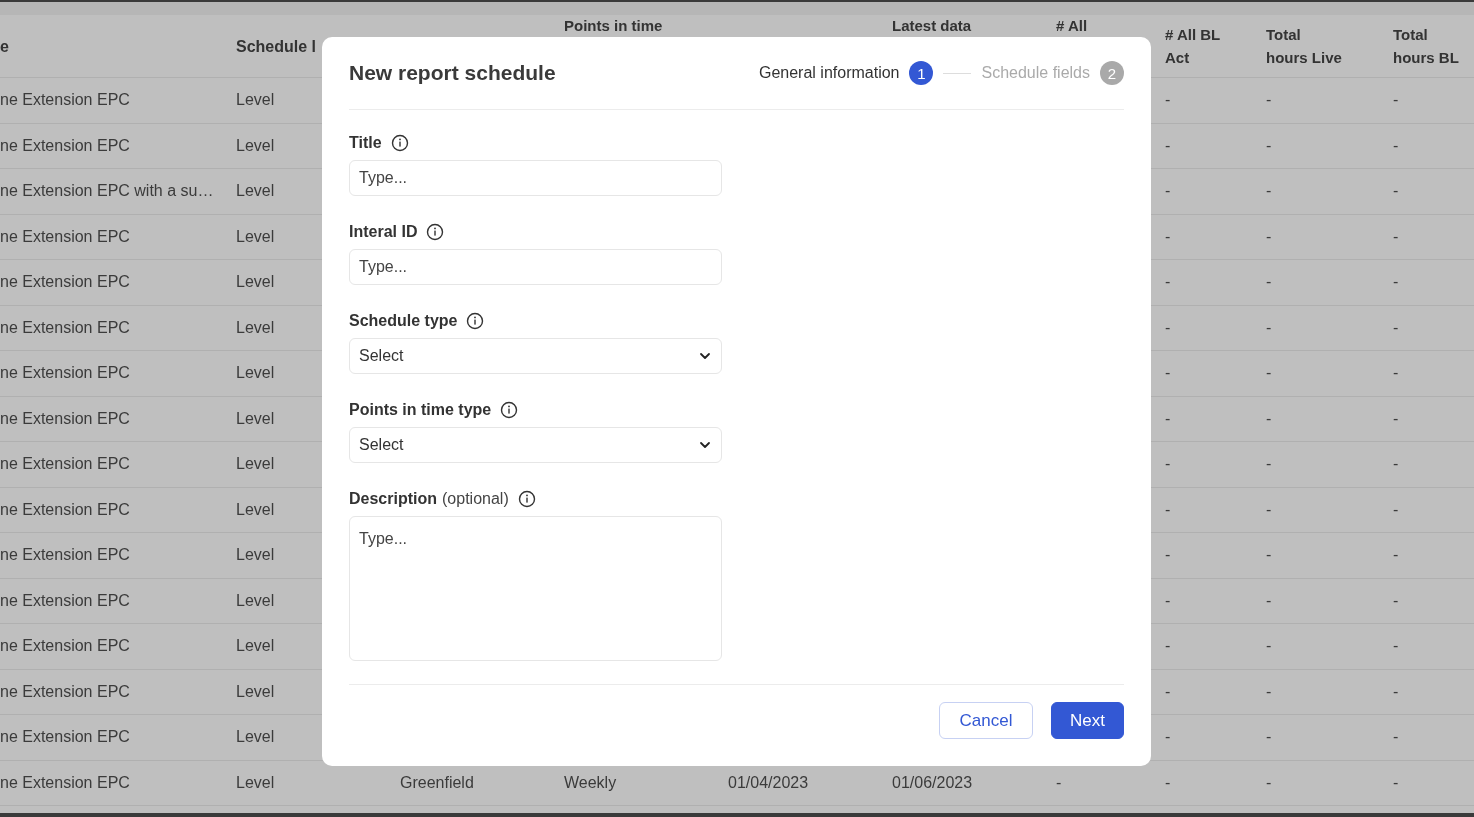 The image size is (1474, 817). Describe the element at coordinates (846, 73) in the screenshot. I see `step-indicator: General information 1` at that location.